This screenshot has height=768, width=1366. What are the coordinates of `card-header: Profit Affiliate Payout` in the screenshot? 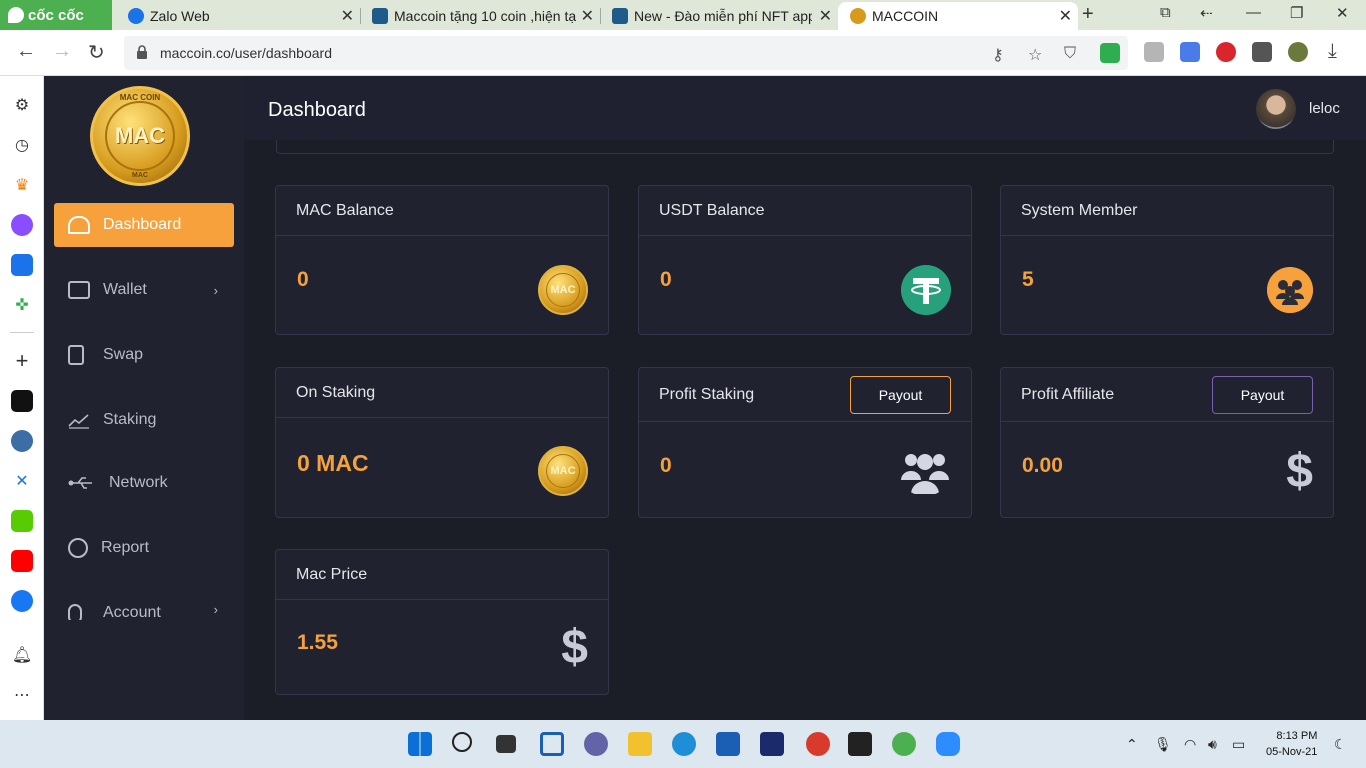 It's located at (1167, 395).